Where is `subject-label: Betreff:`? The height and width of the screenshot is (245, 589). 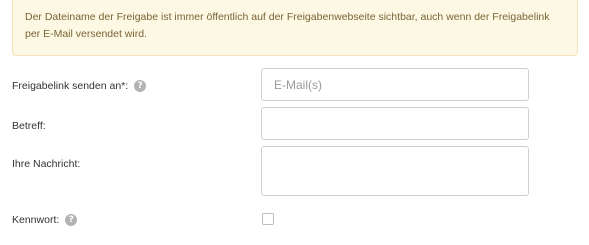 subject-label: Betreff: is located at coordinates (29, 126).